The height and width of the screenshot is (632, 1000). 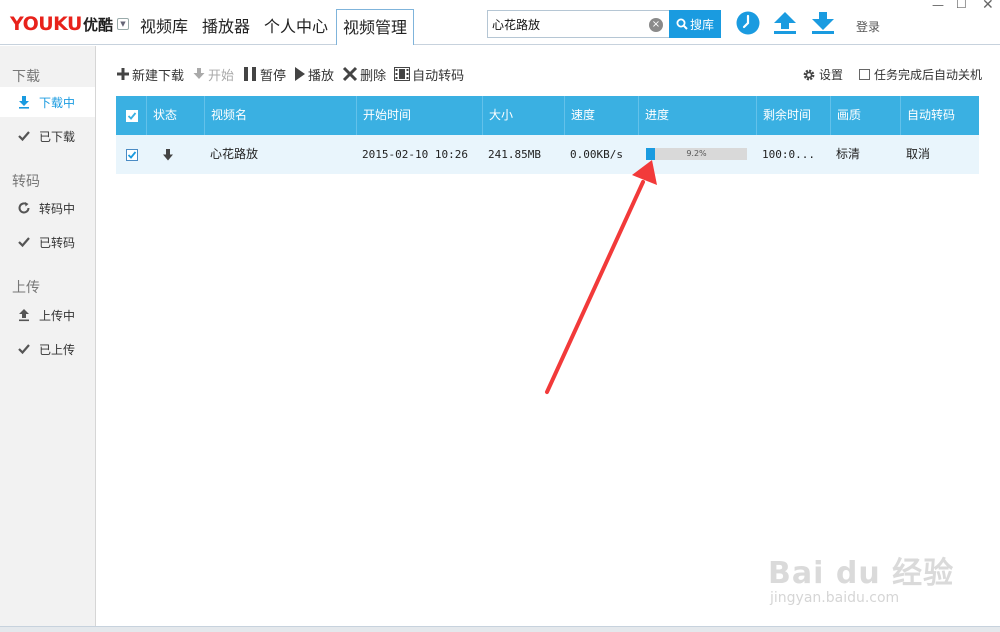 I want to click on search-input, so click(x=567, y=24).